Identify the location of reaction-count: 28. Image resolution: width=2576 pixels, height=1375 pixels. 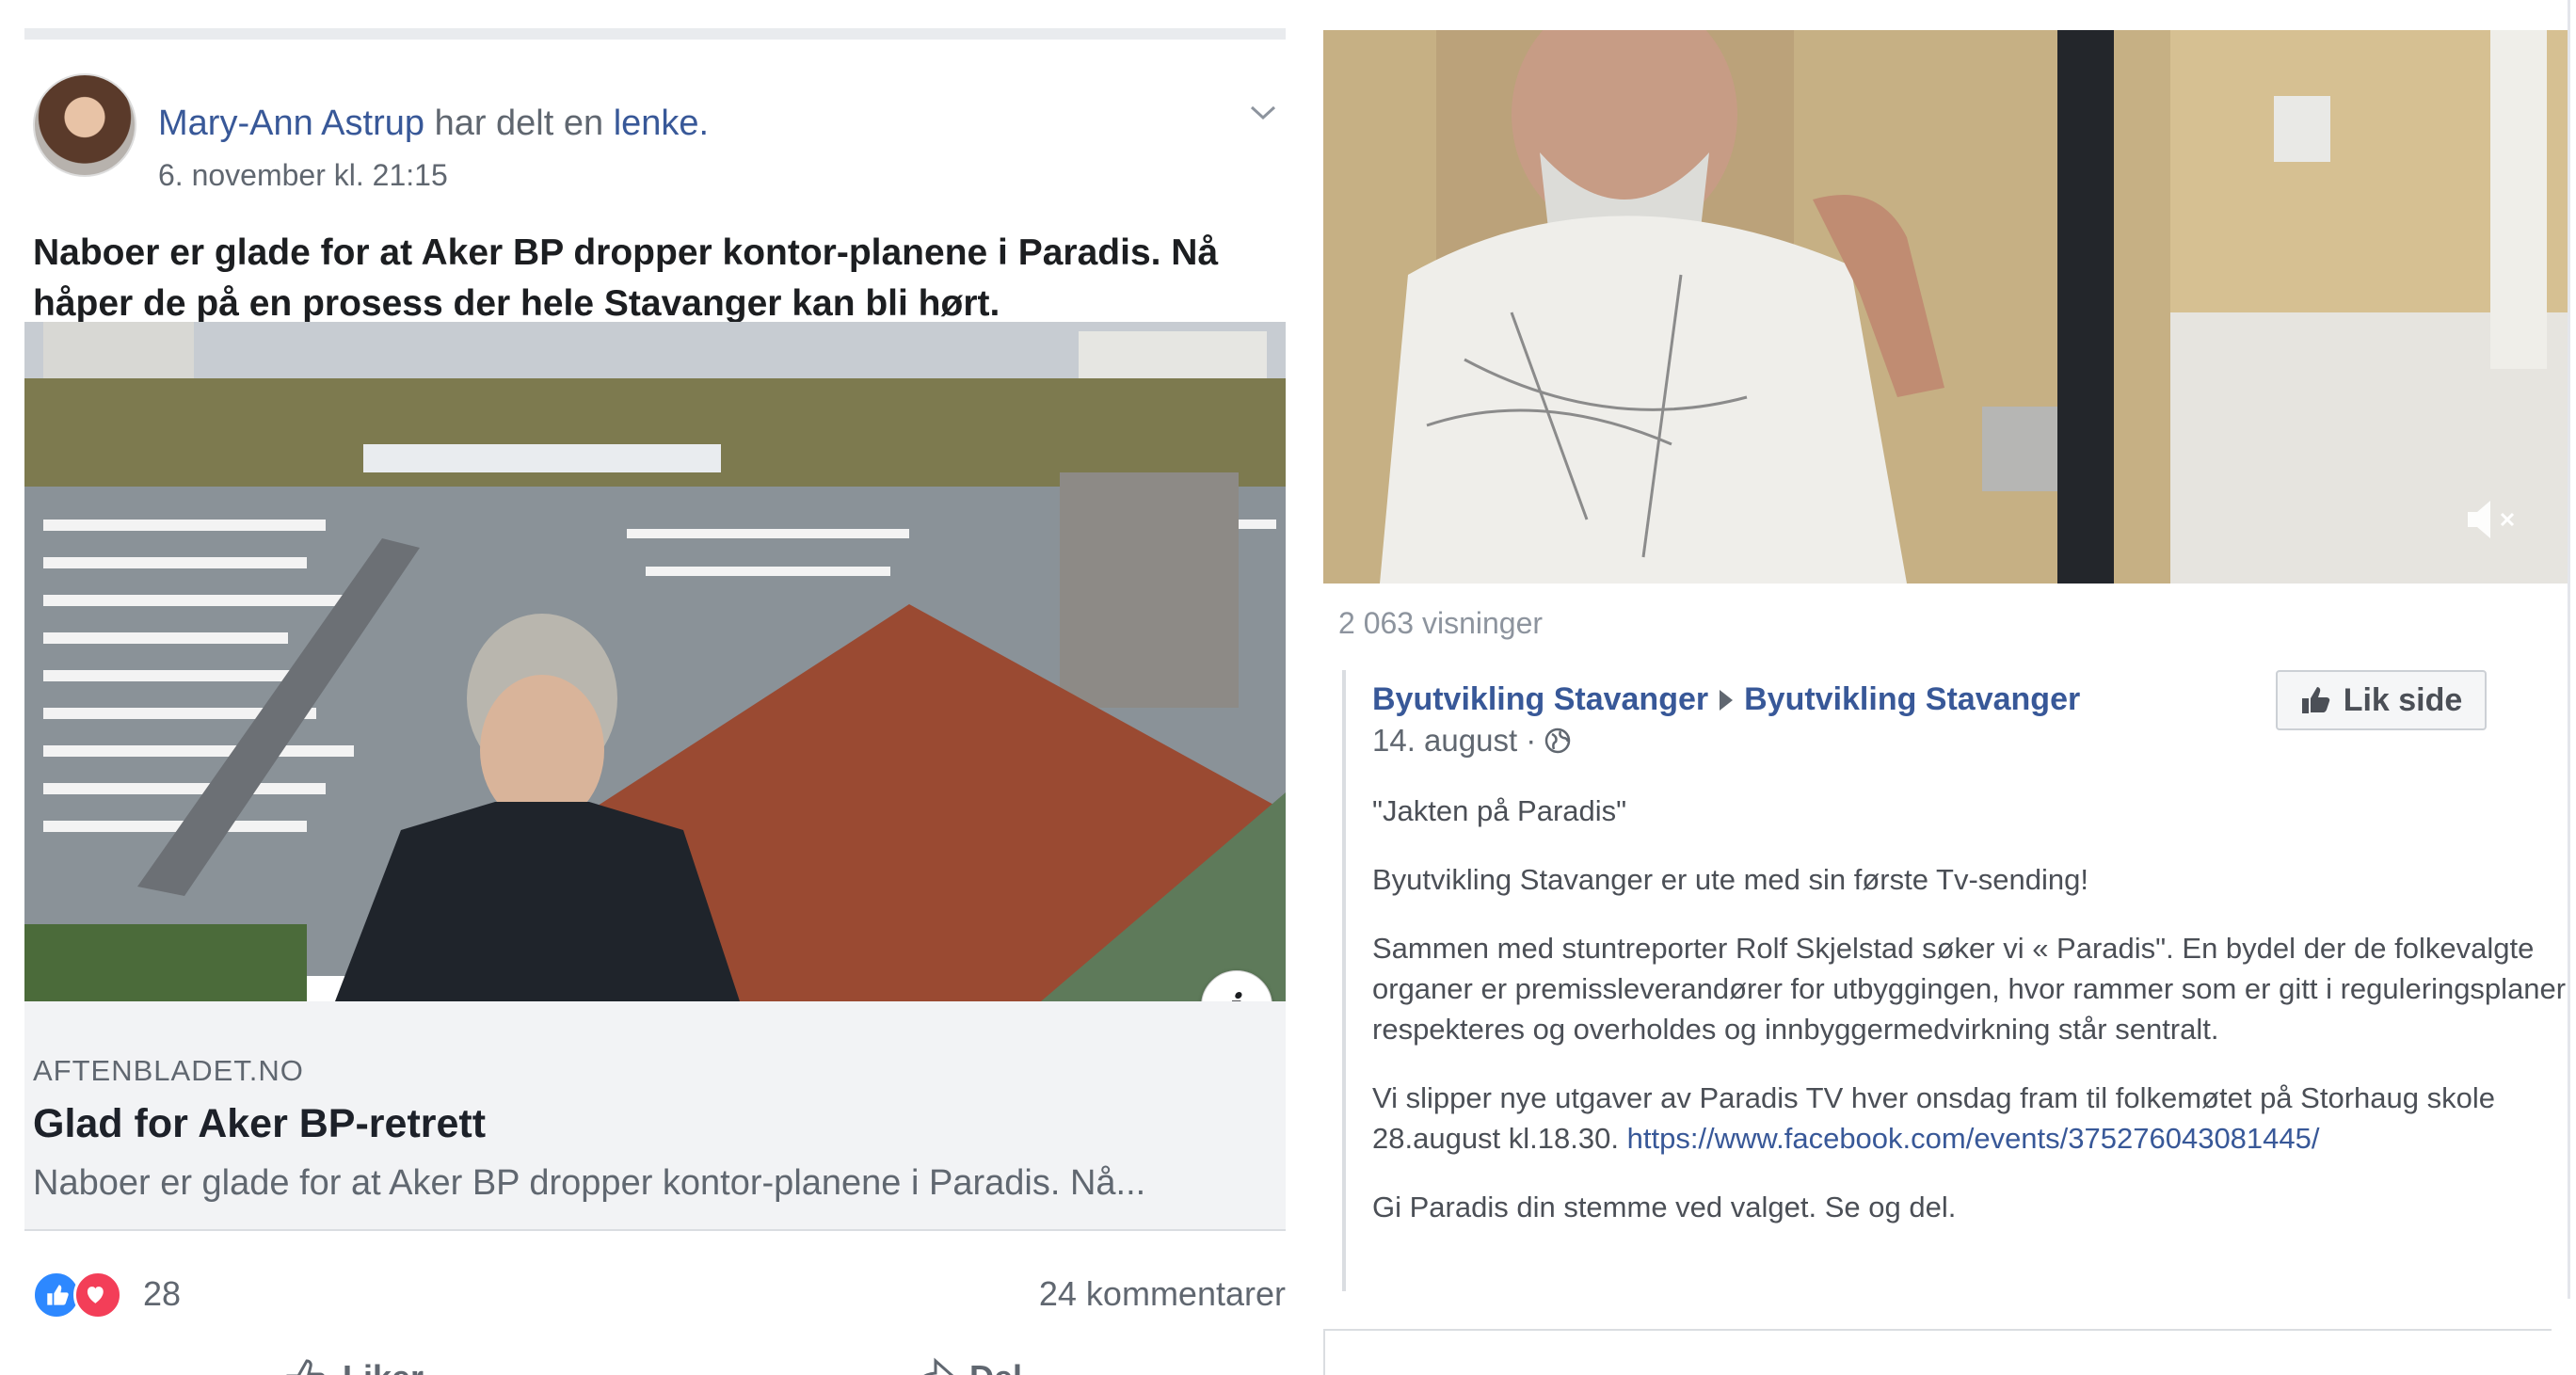
(162, 1294).